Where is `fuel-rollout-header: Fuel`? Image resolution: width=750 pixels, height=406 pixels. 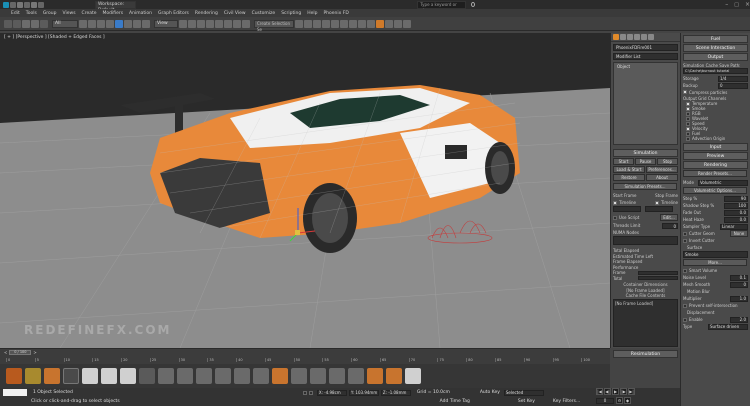 fuel-rollout-header: Fuel is located at coordinates (715, 39).